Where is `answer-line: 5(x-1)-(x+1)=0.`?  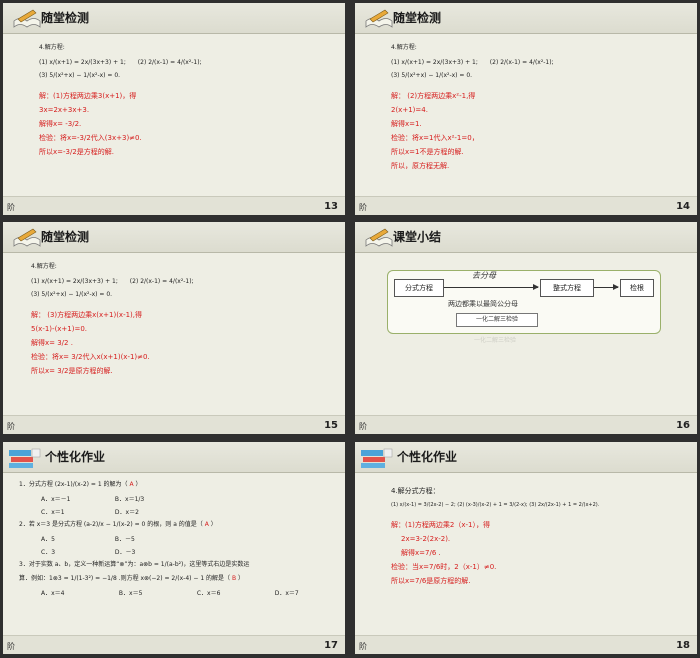 answer-line: 5(x-1)-(x+1)=0. is located at coordinates (59, 329).